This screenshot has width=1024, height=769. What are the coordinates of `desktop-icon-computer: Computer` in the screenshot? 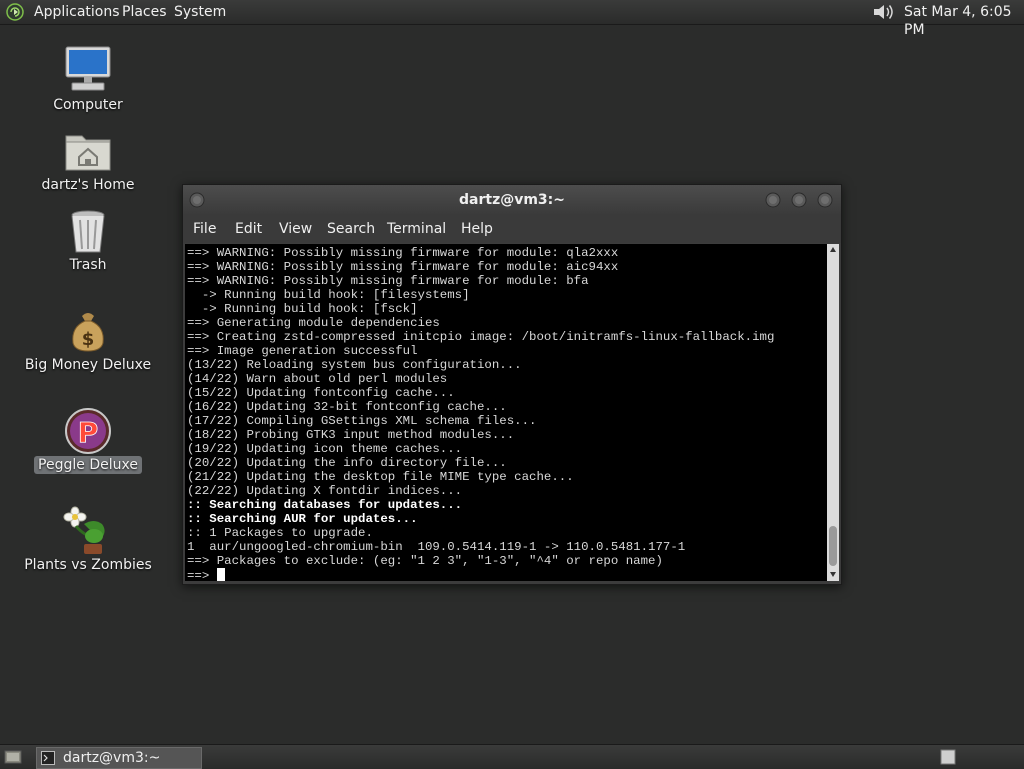 It's located at (88, 81).